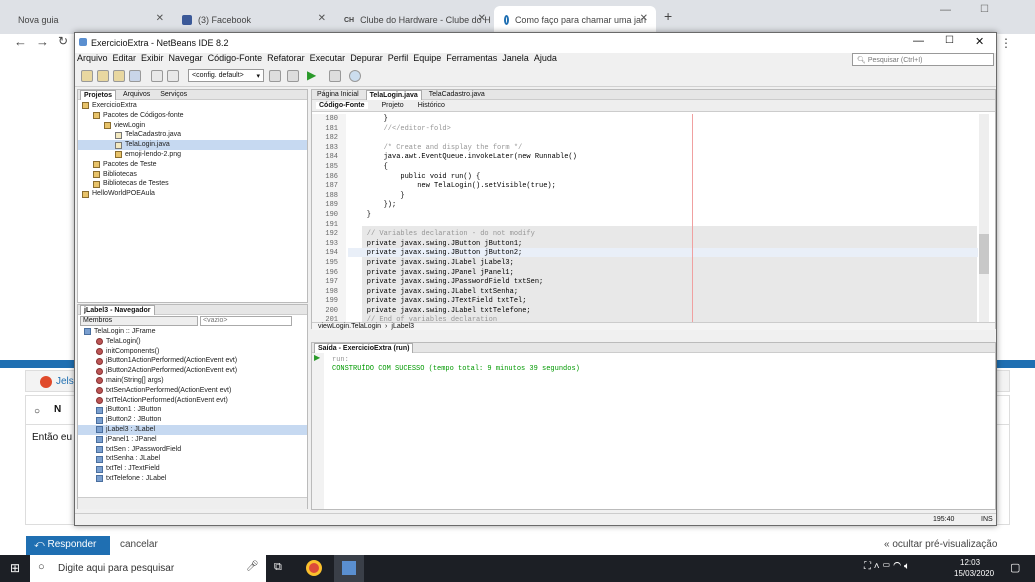 Image resolution: width=1035 pixels, height=582 pixels. I want to click on navigator-item: main(String[] args), so click(192, 381).